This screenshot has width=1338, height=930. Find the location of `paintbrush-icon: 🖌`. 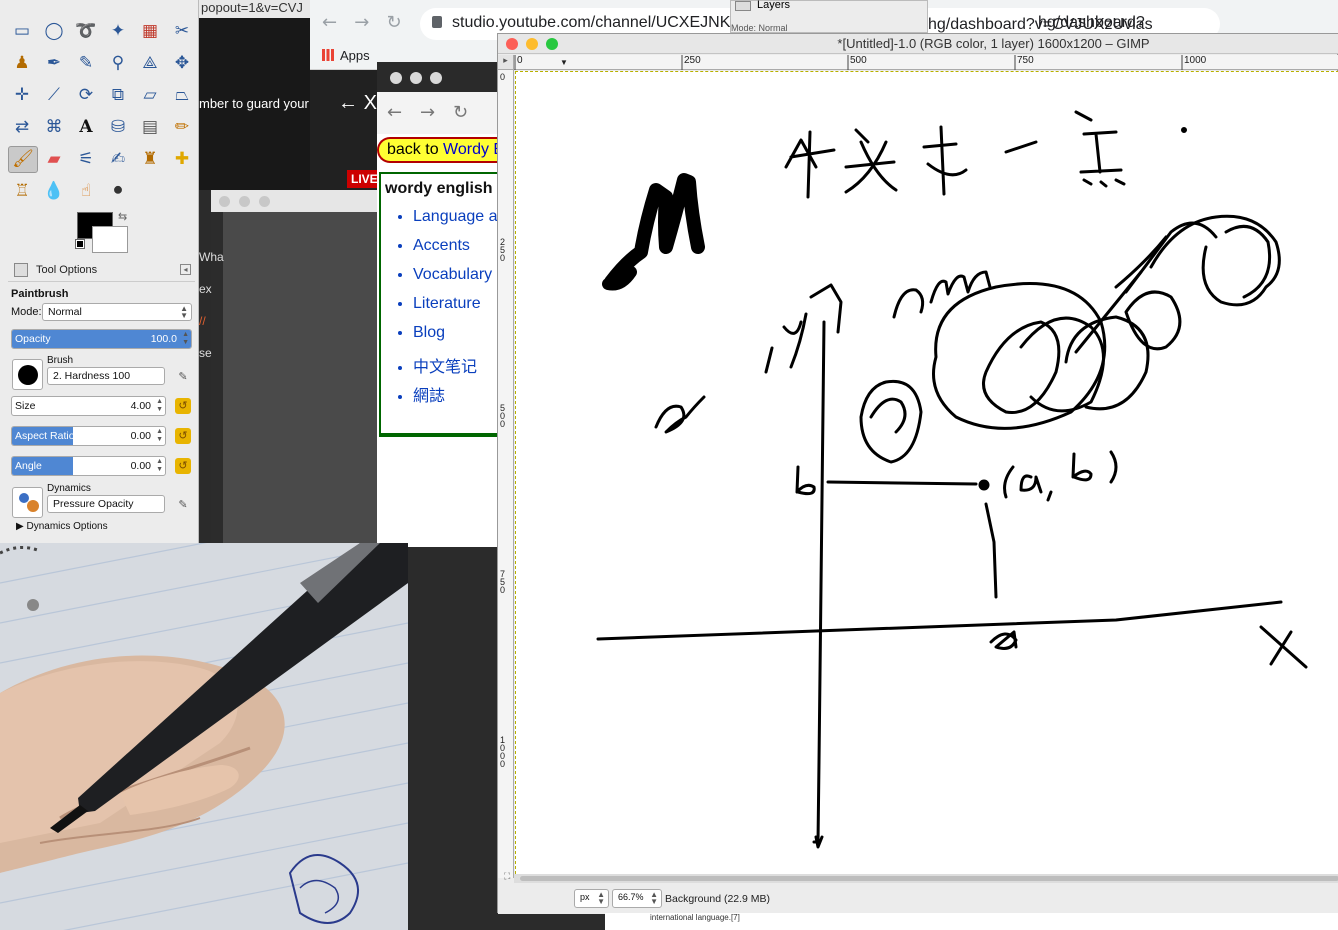

paintbrush-icon: 🖌 is located at coordinates (23, 159).